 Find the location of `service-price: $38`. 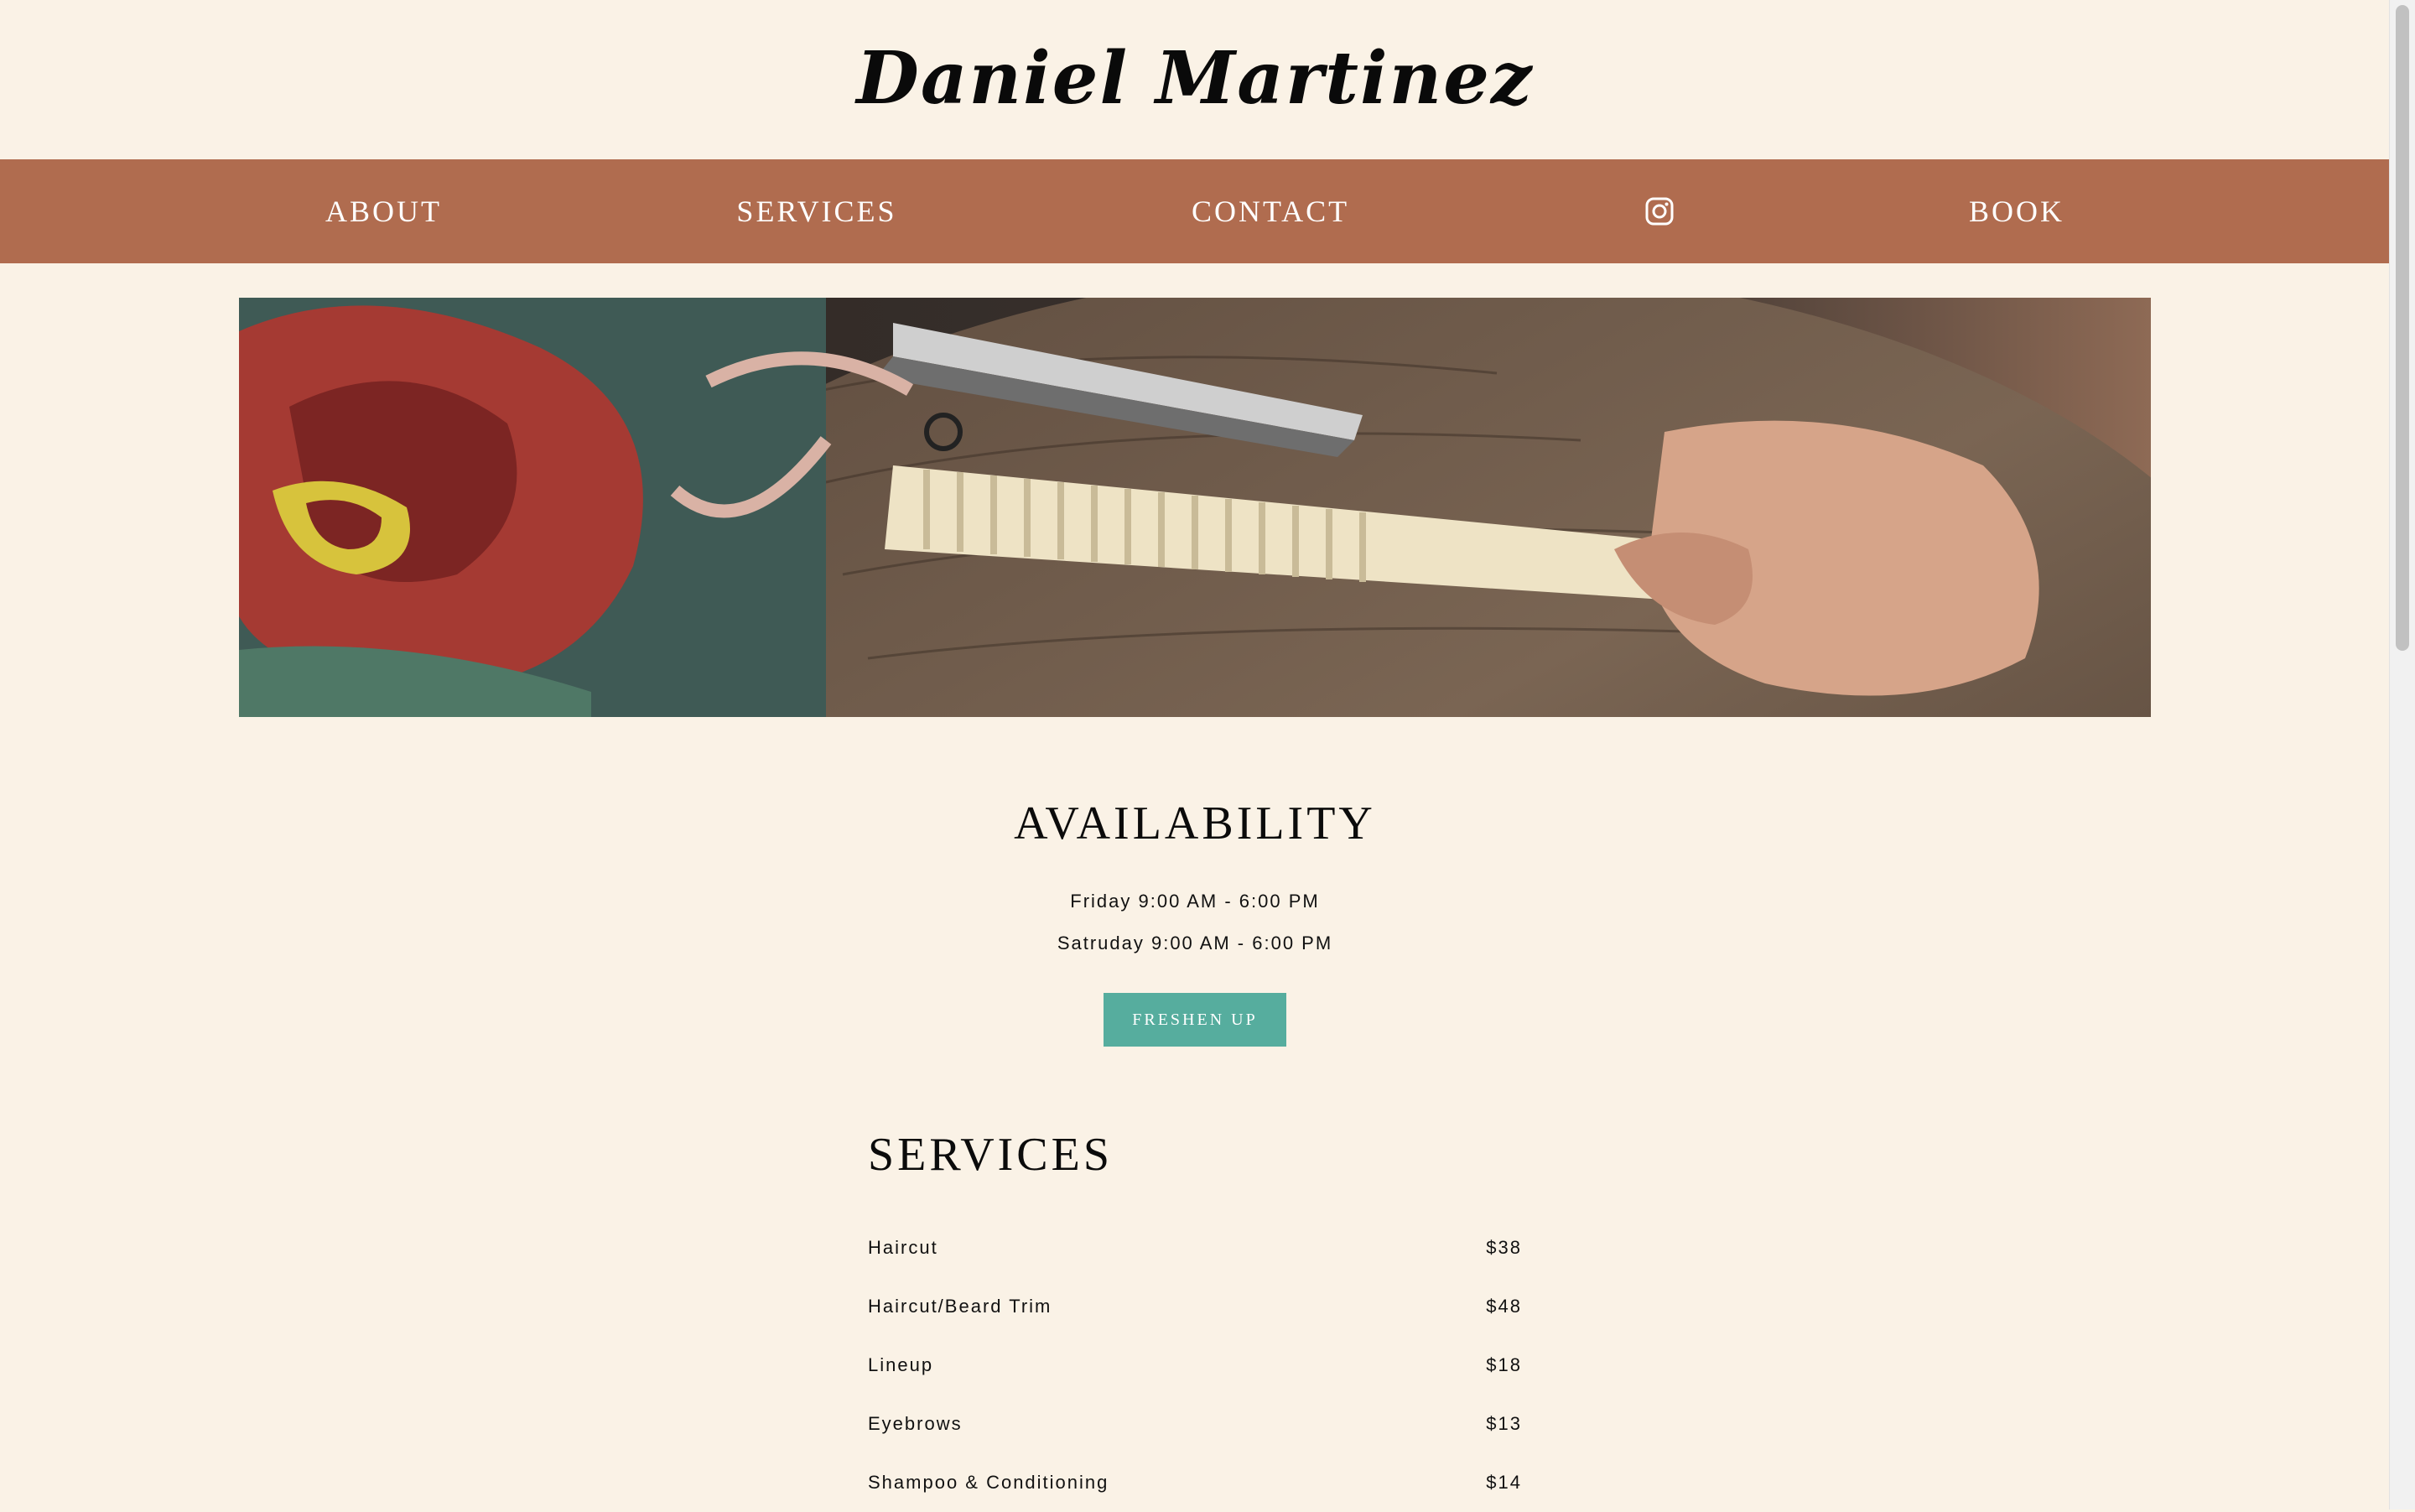

service-price: $38 is located at coordinates (1504, 1247).